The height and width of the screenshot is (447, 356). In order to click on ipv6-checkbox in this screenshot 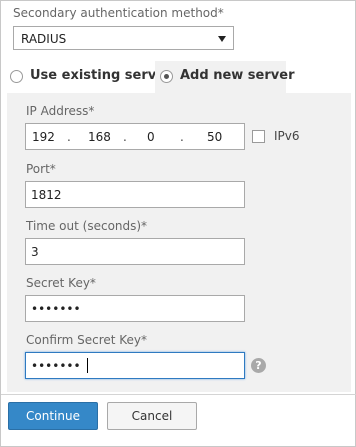, I will do `click(258, 136)`.